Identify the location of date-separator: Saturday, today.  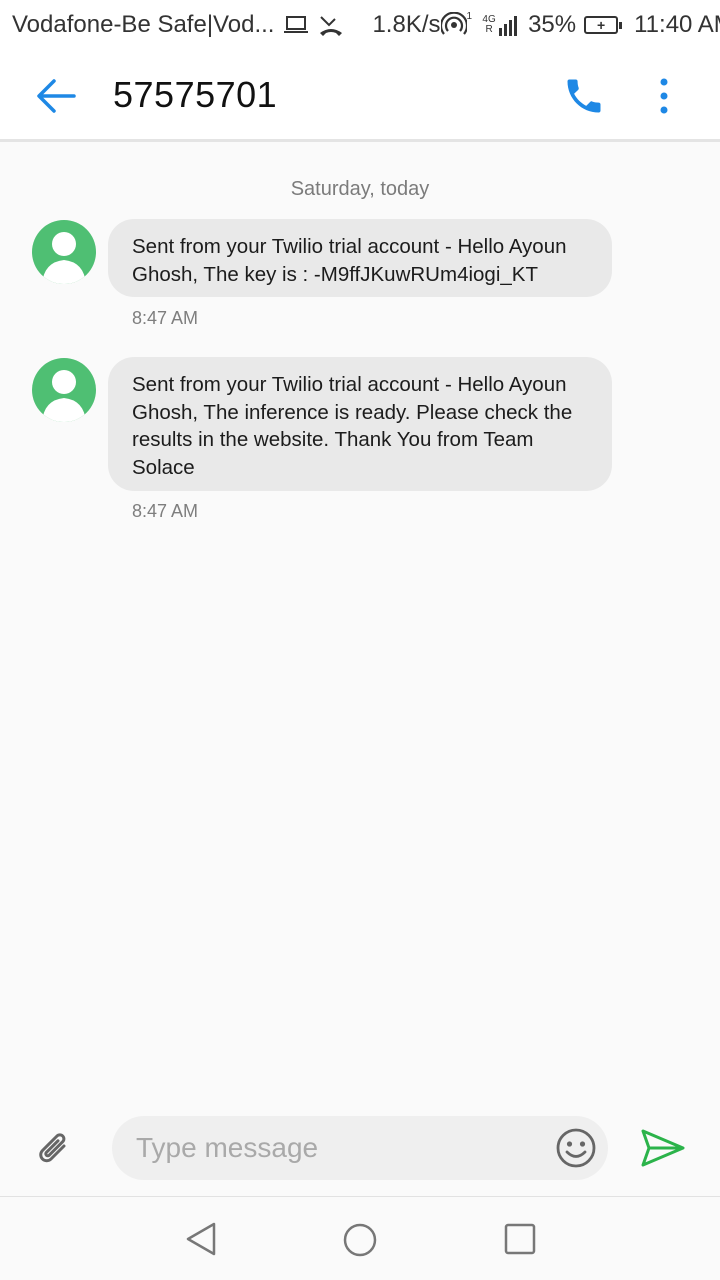
(360, 189).